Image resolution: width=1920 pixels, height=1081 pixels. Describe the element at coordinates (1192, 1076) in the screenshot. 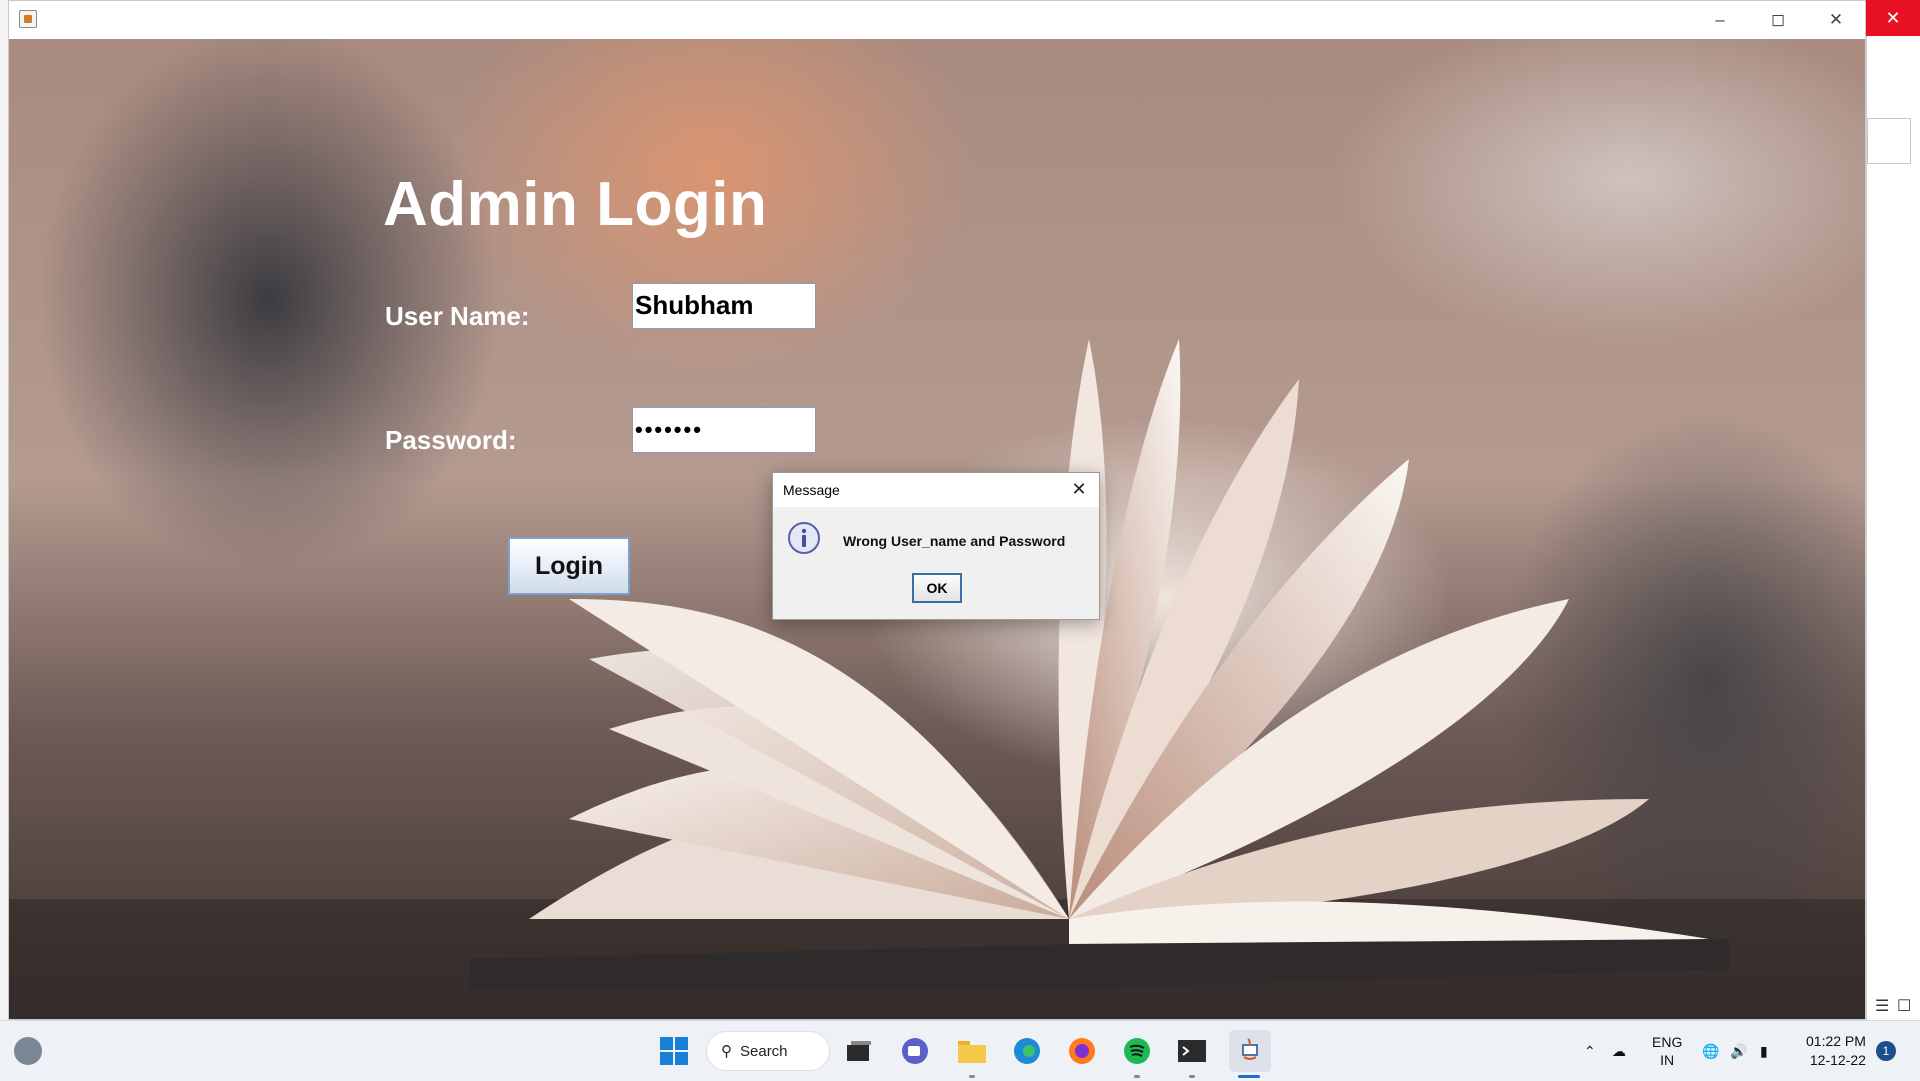

I see `terminal-running-indicator` at that location.